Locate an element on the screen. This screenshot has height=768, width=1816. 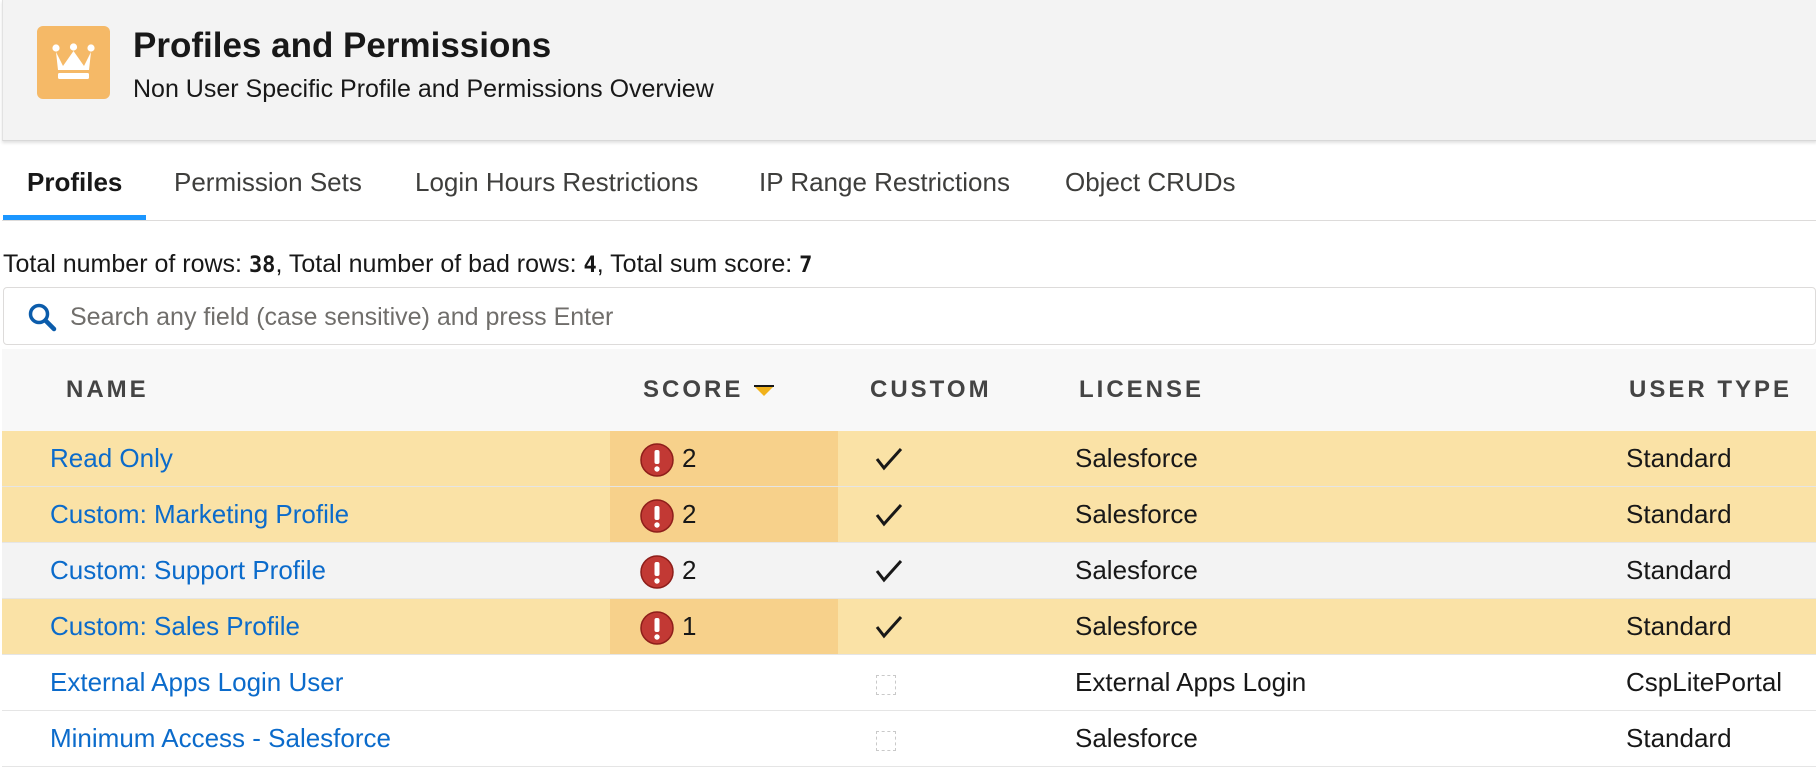
search-box is located at coordinates (909, 316).